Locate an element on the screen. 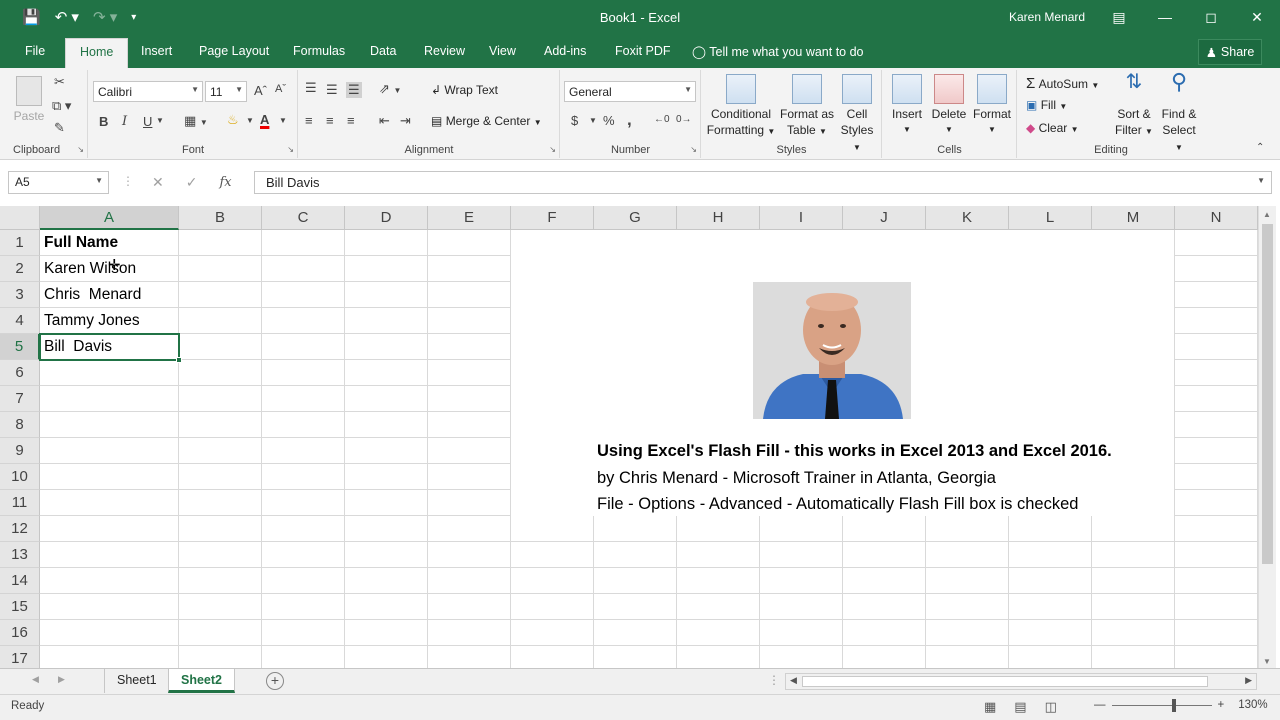 This screenshot has height=720, width=1280. cell-a4: Tammy Jones is located at coordinates (92, 321).